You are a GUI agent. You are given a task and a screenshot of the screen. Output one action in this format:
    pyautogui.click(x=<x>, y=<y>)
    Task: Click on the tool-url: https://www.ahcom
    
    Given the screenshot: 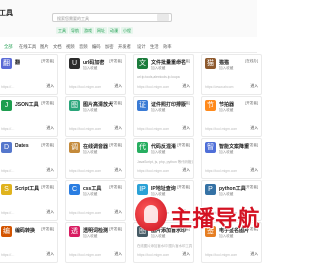 What is the action you would take?
    pyautogui.click(x=219, y=87)
    